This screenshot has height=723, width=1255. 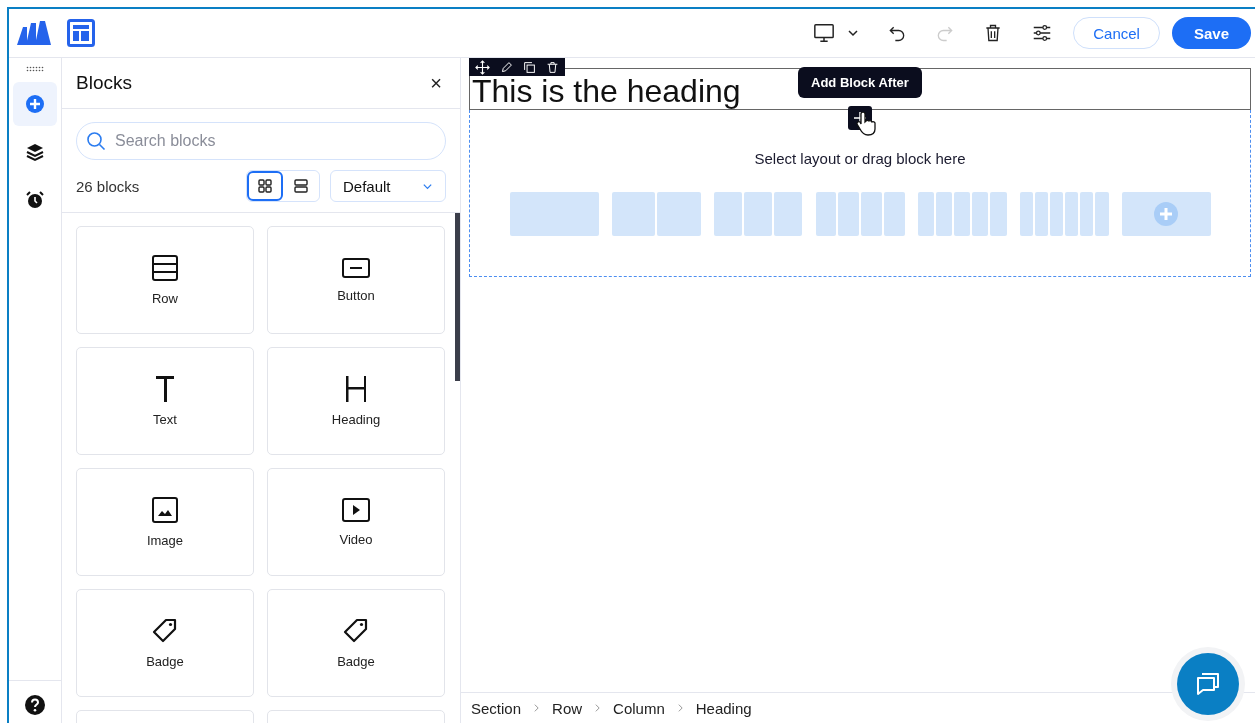 What do you see at coordinates (261, 141) in the screenshot?
I see `search-field: Search blocks` at bounding box center [261, 141].